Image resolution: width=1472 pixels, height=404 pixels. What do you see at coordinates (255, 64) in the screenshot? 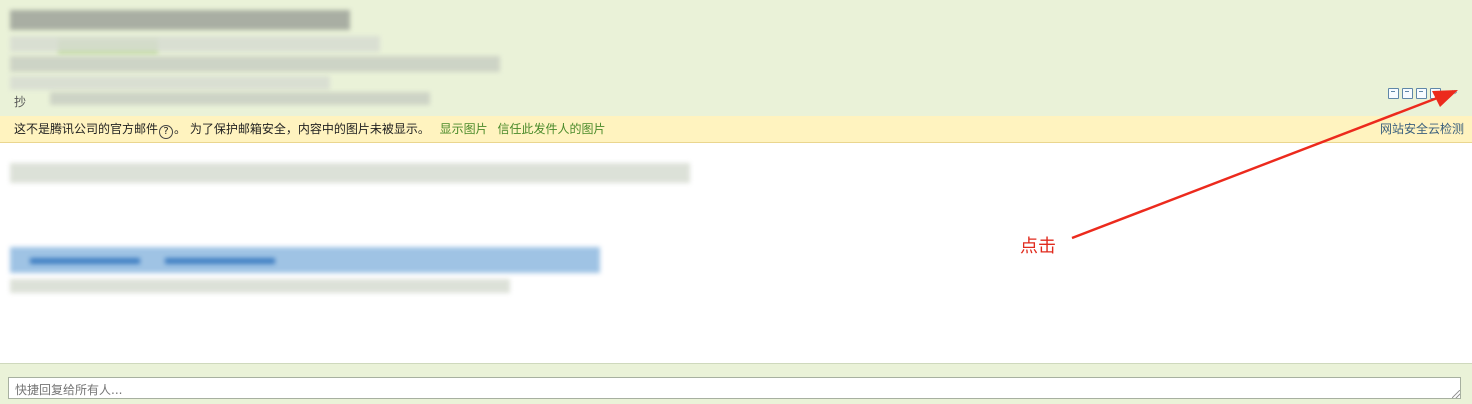
I see `blurred-time` at bounding box center [255, 64].